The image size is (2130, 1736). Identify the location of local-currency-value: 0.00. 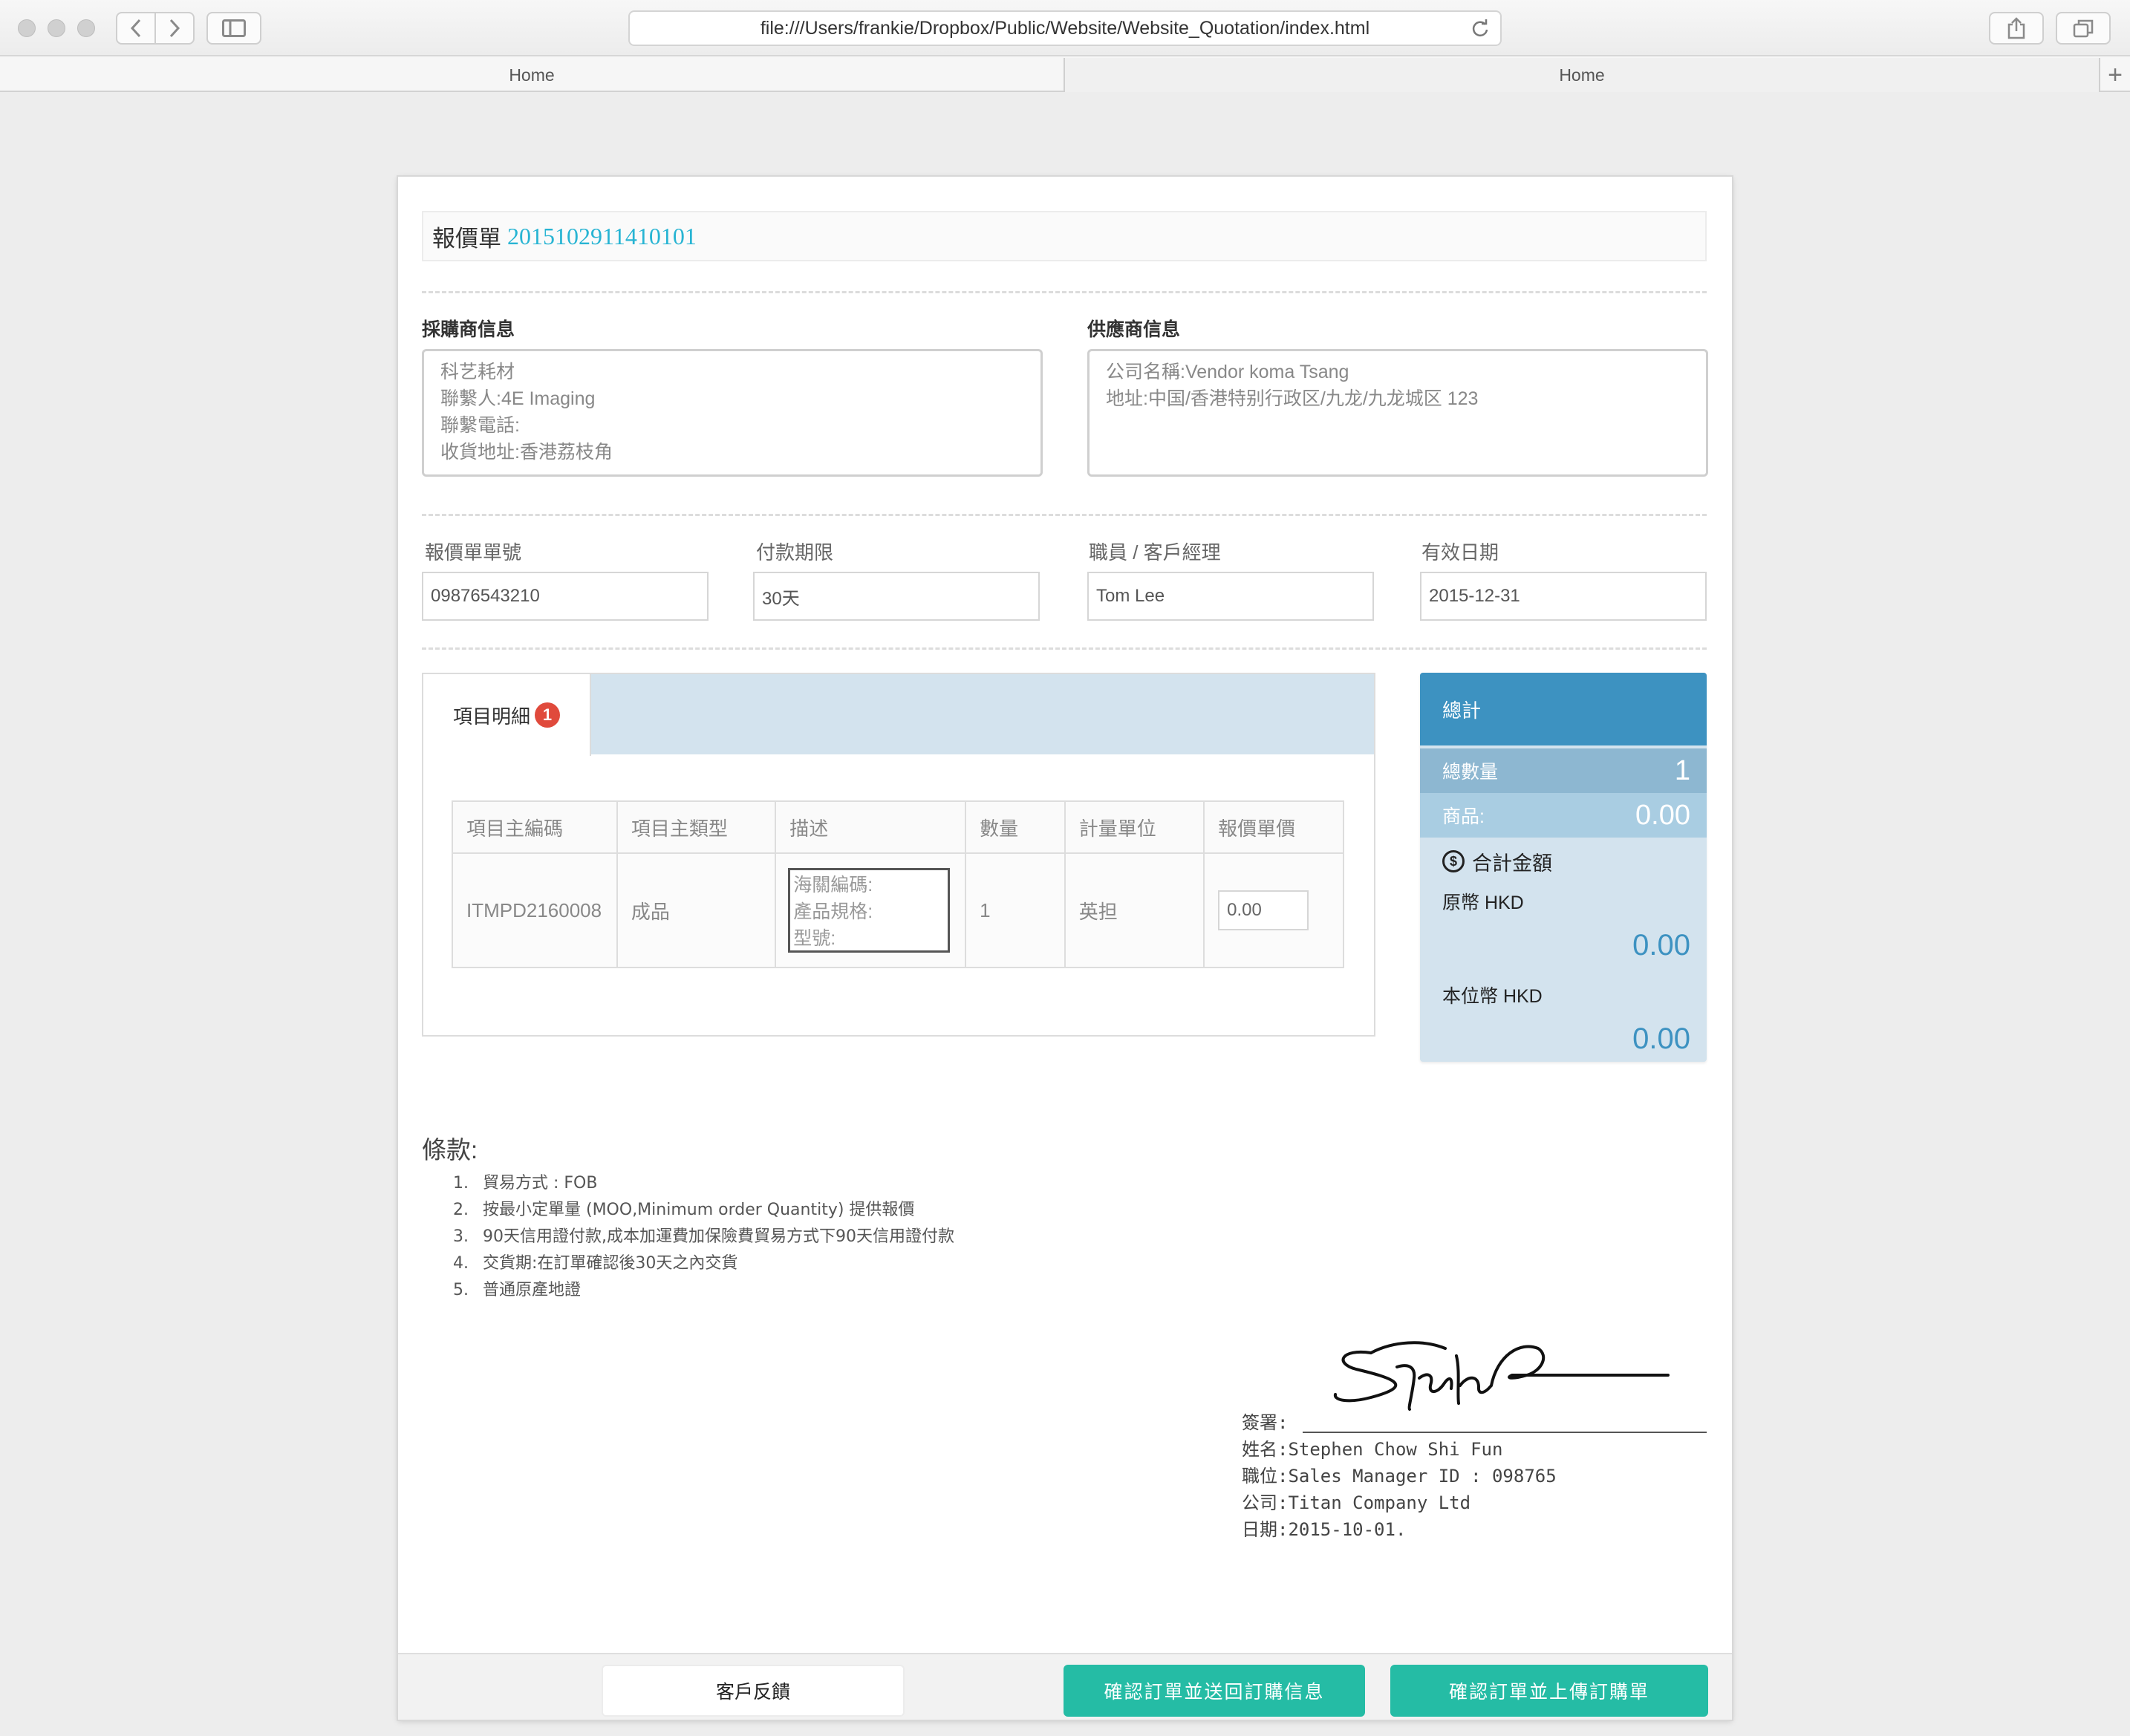
(1661, 1038).